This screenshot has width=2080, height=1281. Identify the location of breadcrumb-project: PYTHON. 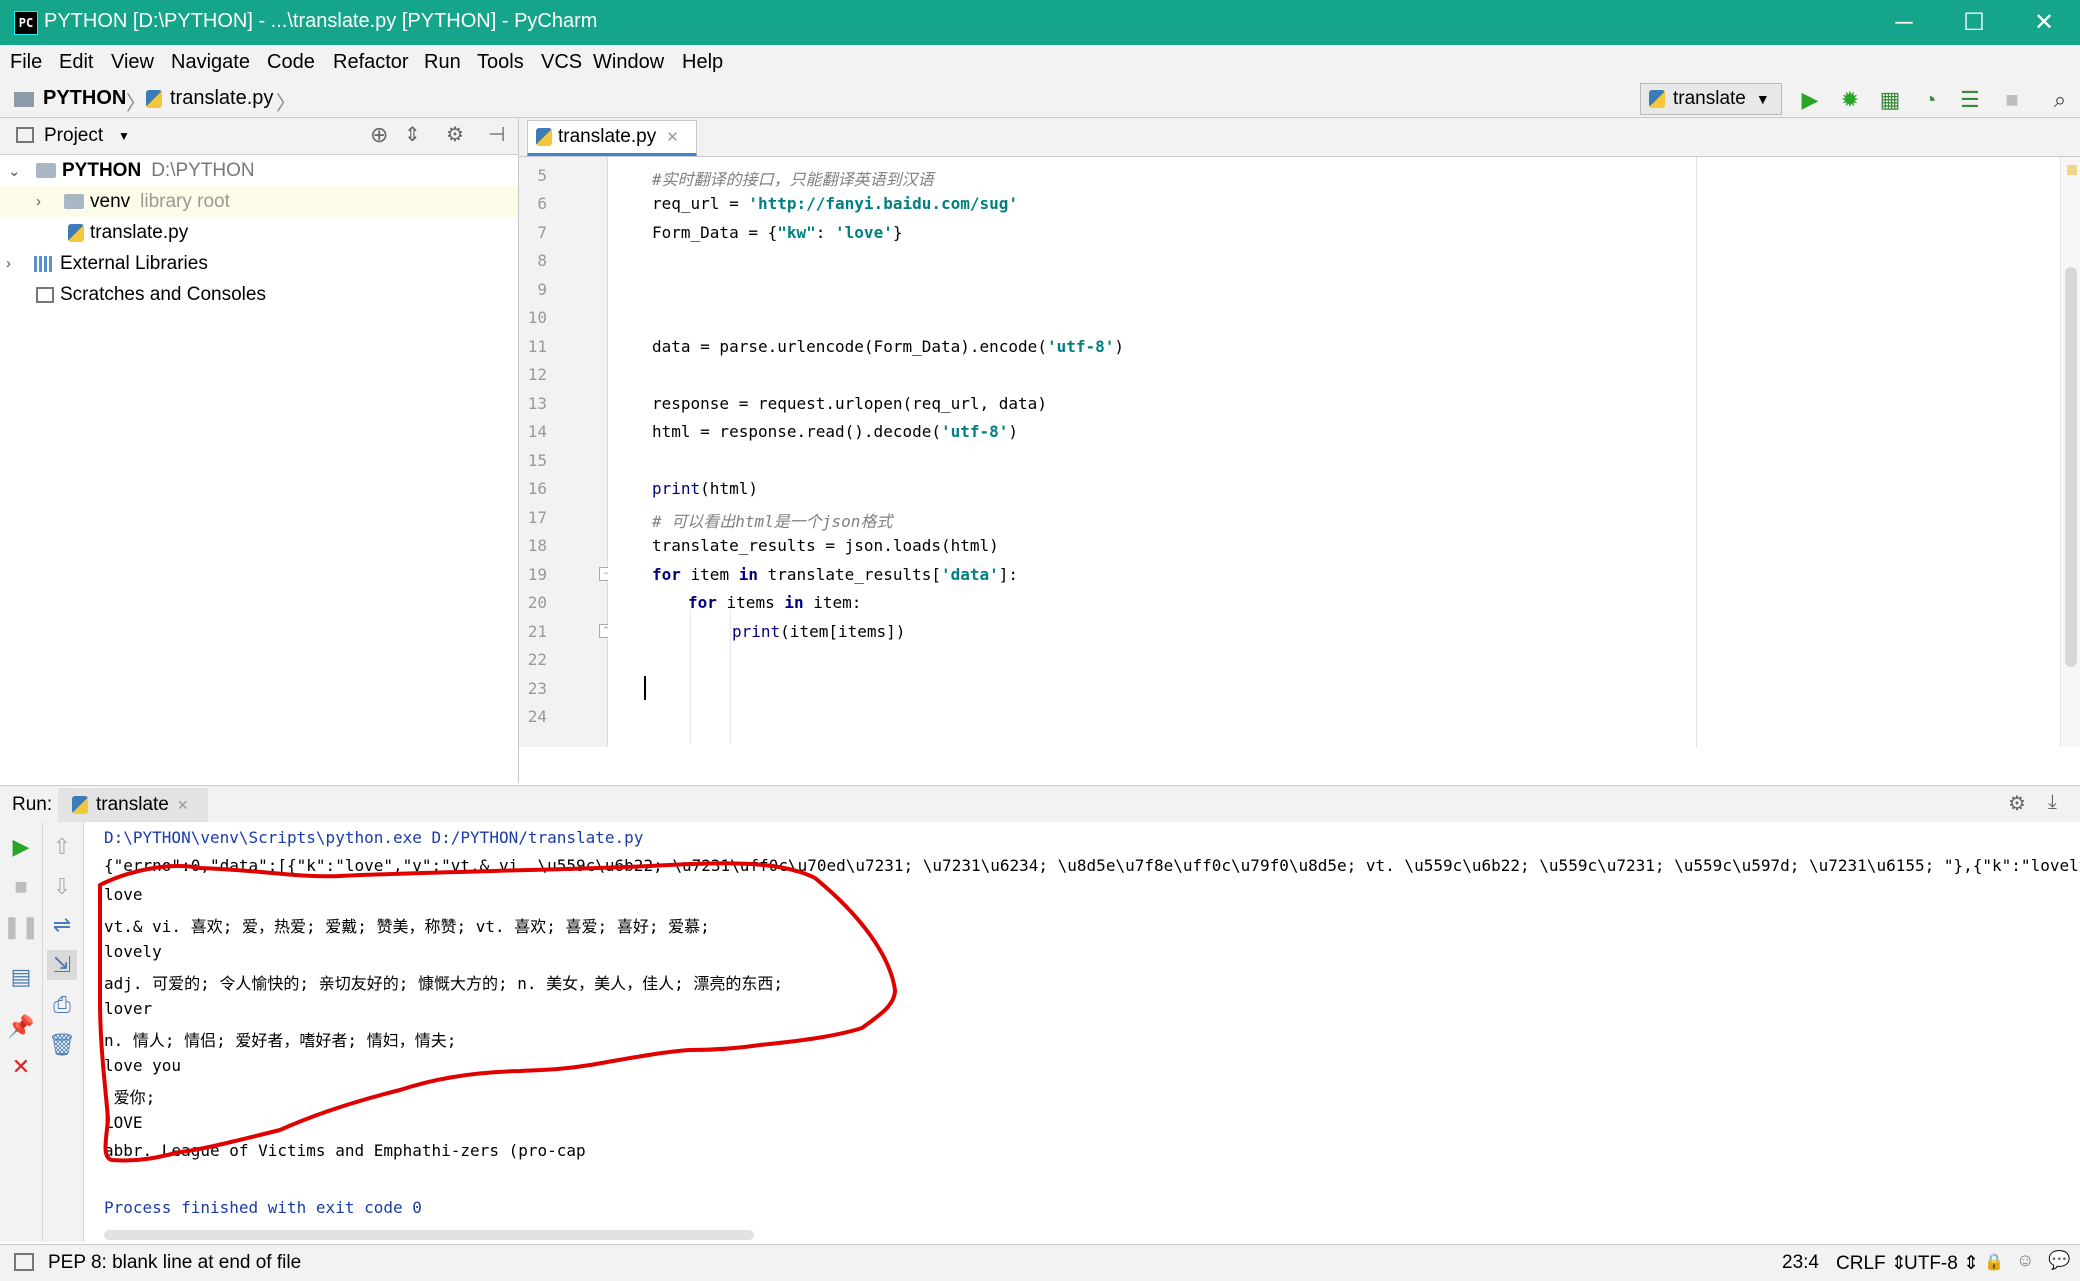
(84, 98).